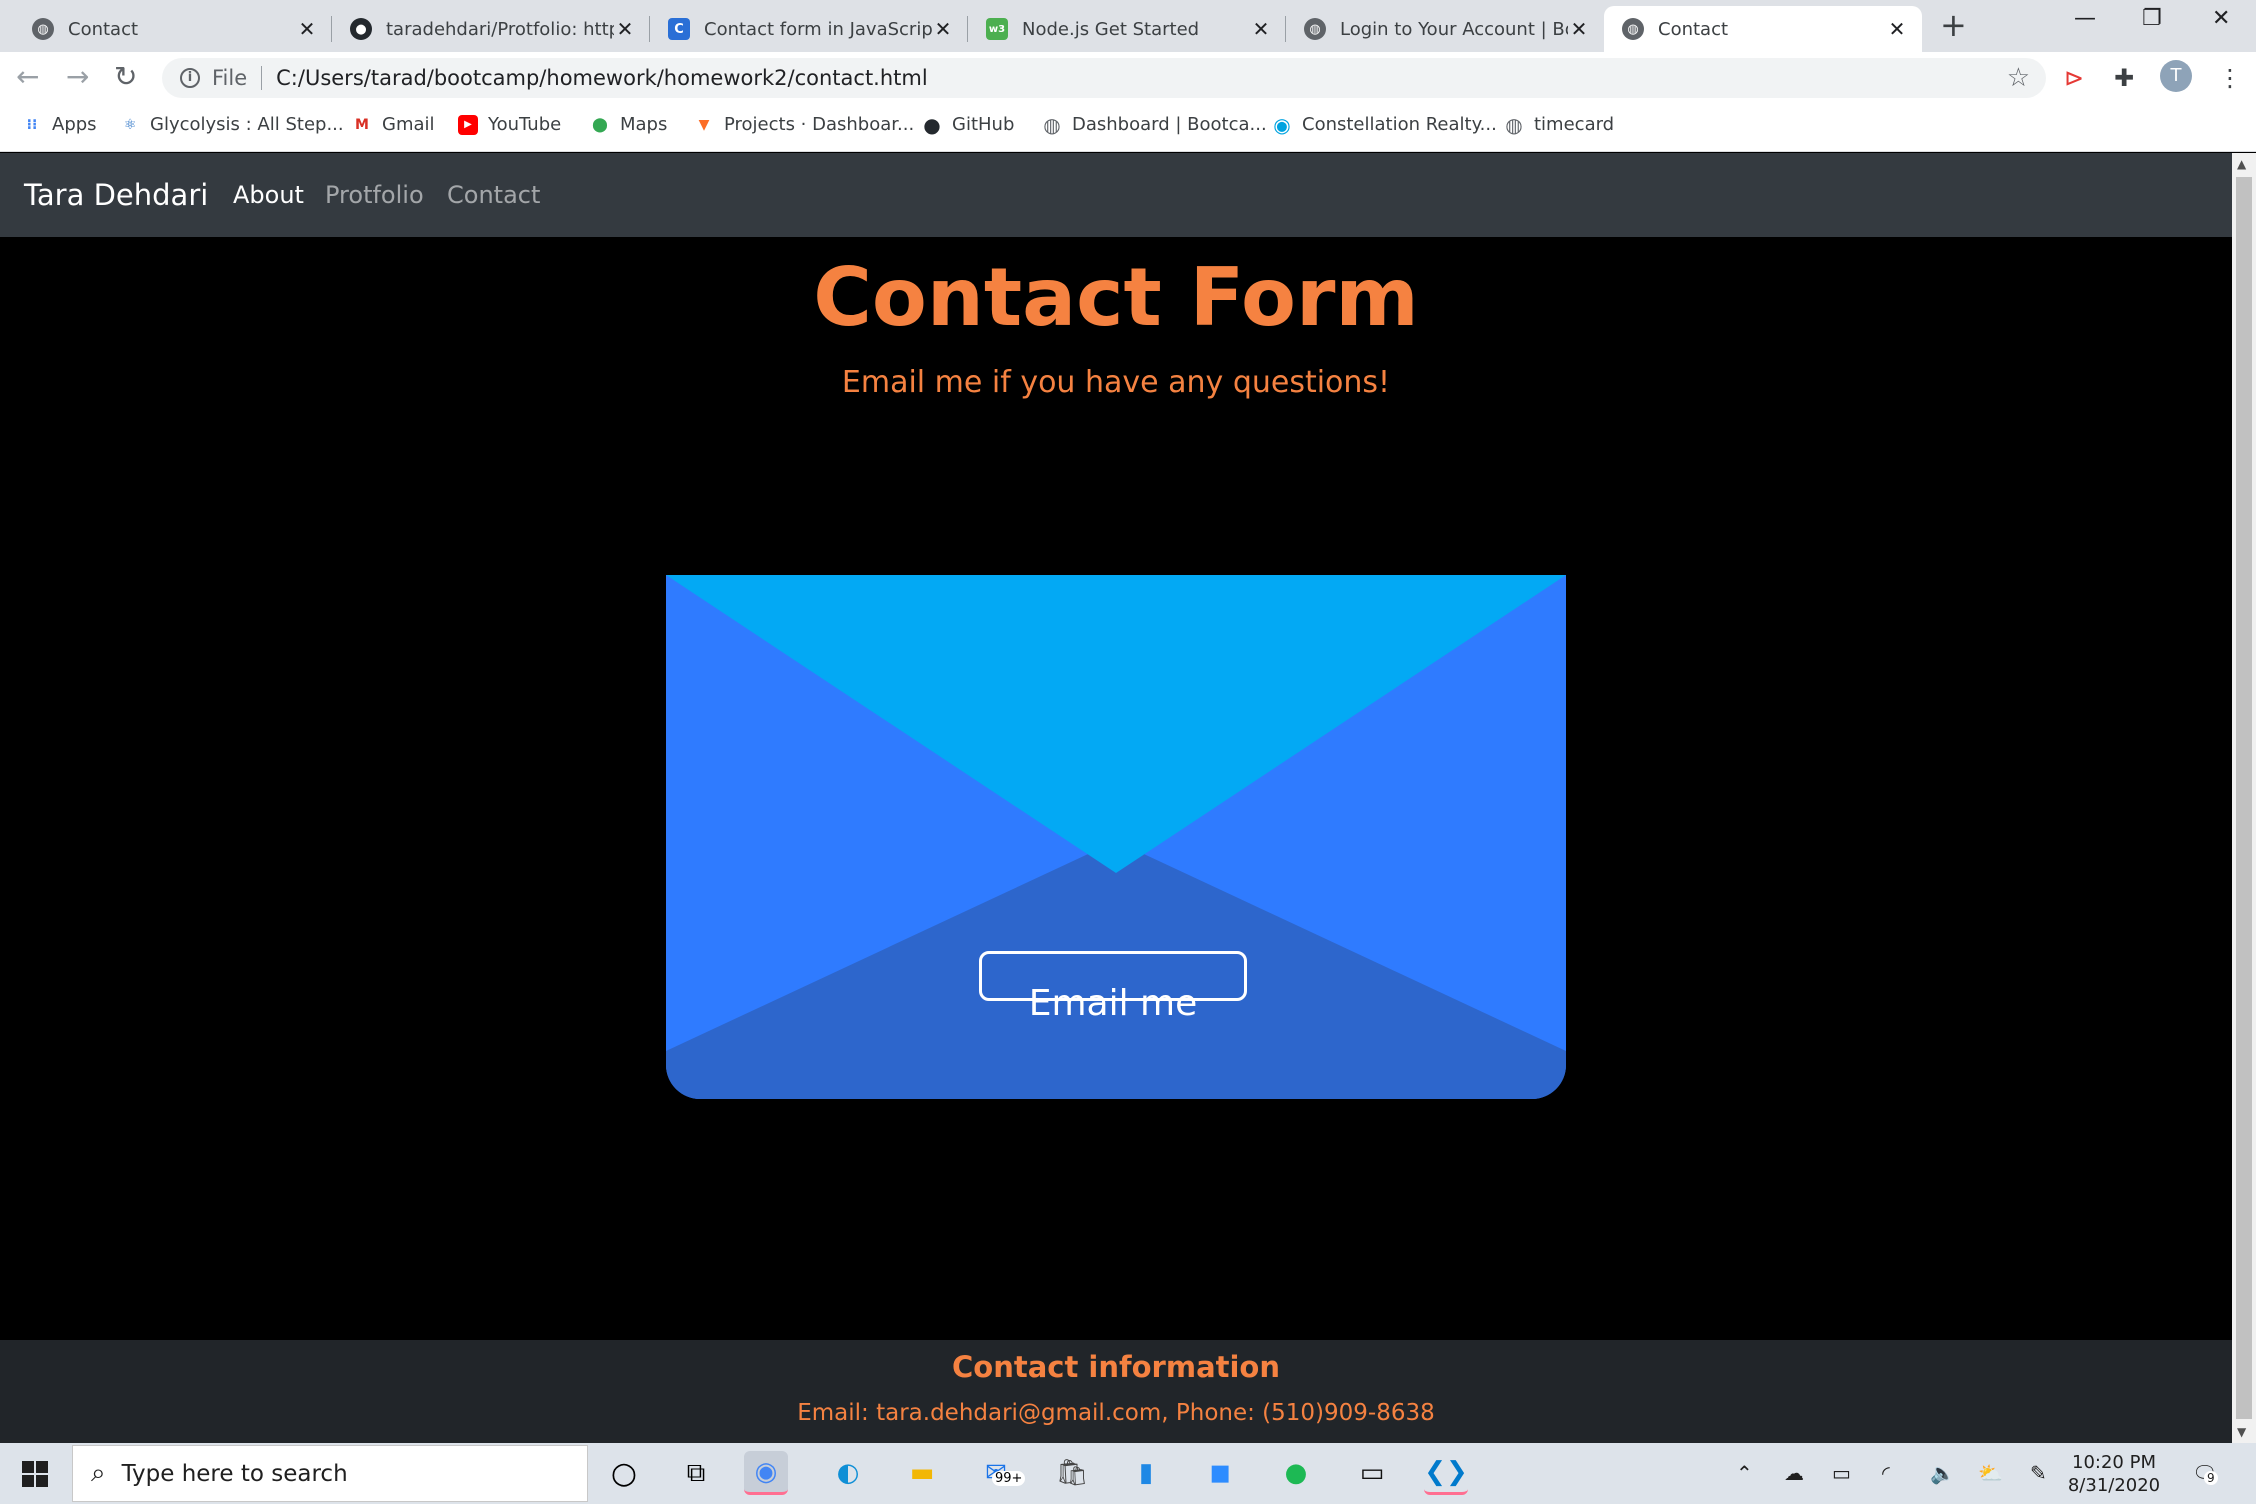 Image resolution: width=2256 pixels, height=1504 pixels. I want to click on page-title: Contact Form, so click(1116, 297).